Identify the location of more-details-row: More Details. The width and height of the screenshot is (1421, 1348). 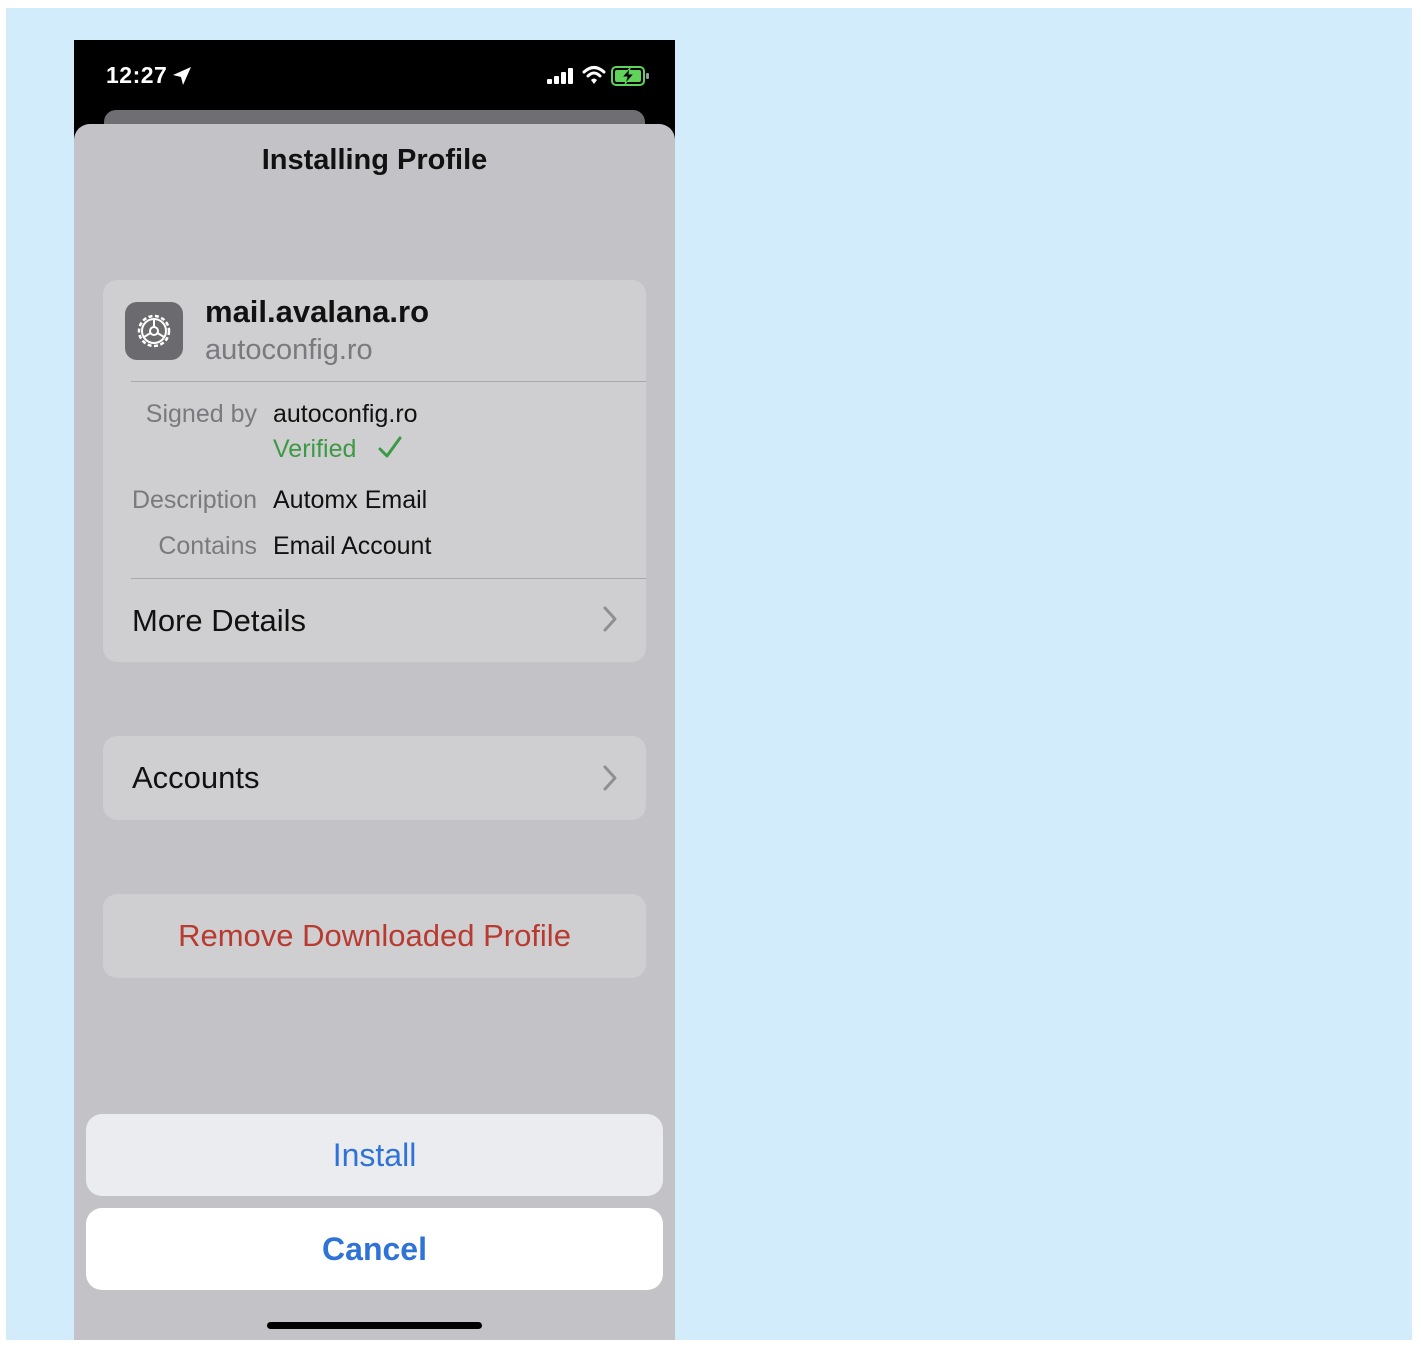
(374, 620).